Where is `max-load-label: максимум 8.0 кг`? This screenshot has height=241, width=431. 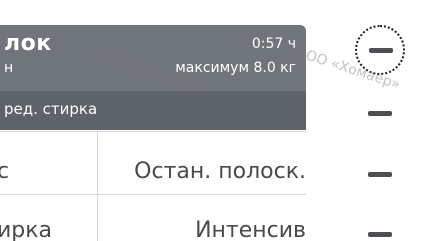 max-load-label: максимум 8.0 кг is located at coordinates (235, 68).